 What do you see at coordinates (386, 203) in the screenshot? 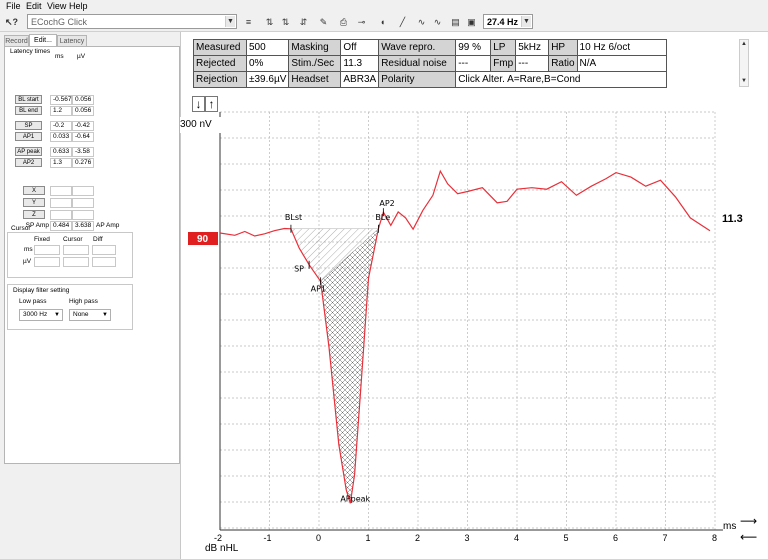
I see `marker-label-ap2: AP2` at bounding box center [386, 203].